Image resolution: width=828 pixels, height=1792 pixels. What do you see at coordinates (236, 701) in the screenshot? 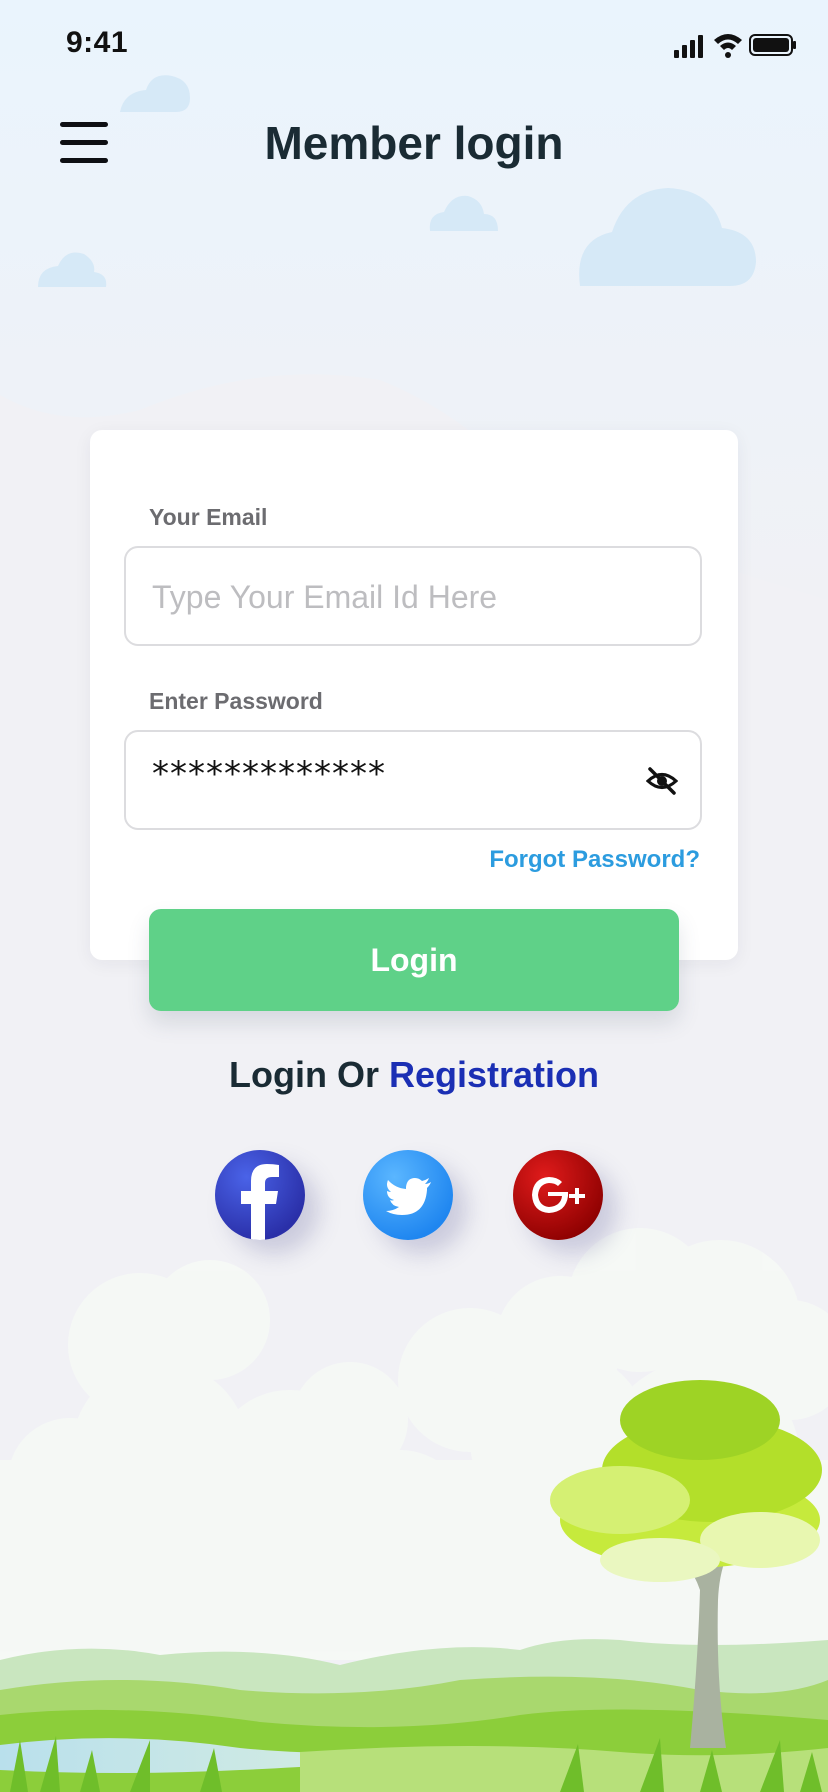
I see `password-label: Enter Password` at bounding box center [236, 701].